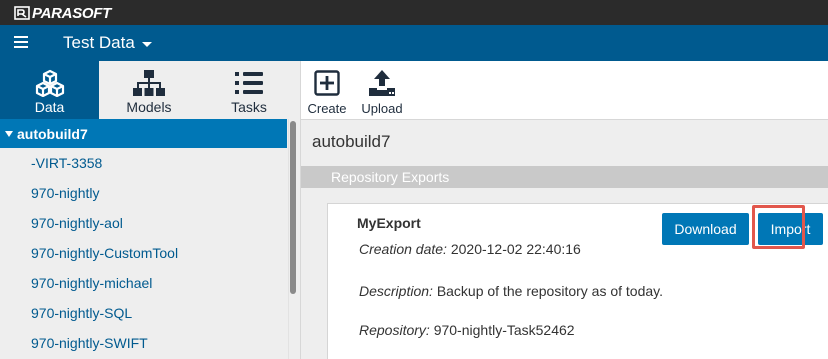  What do you see at coordinates (143, 313) in the screenshot?
I see `tree-item: 970-nightly-SQL` at bounding box center [143, 313].